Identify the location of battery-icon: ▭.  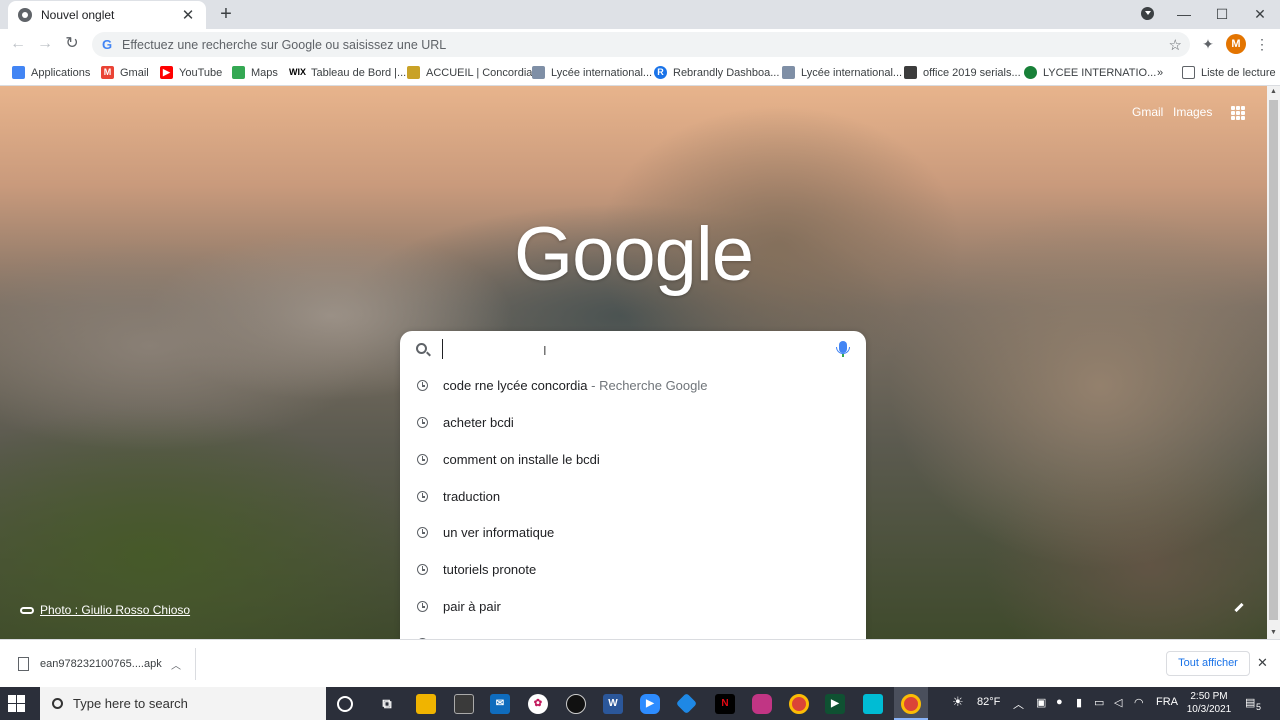
(1099, 702).